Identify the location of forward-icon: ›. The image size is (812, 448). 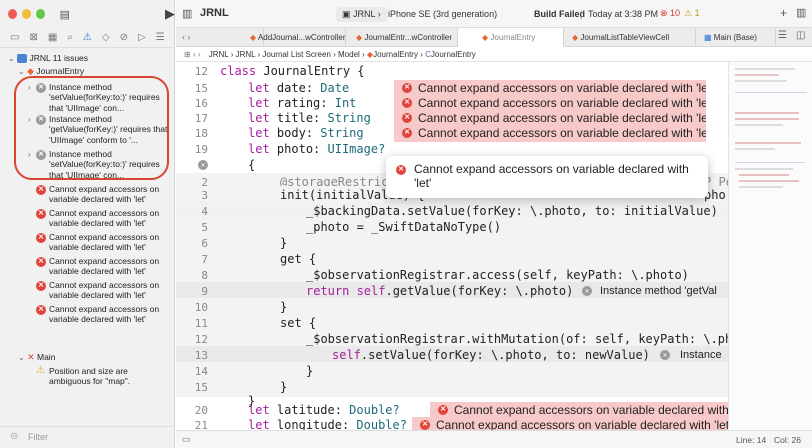
(199, 54).